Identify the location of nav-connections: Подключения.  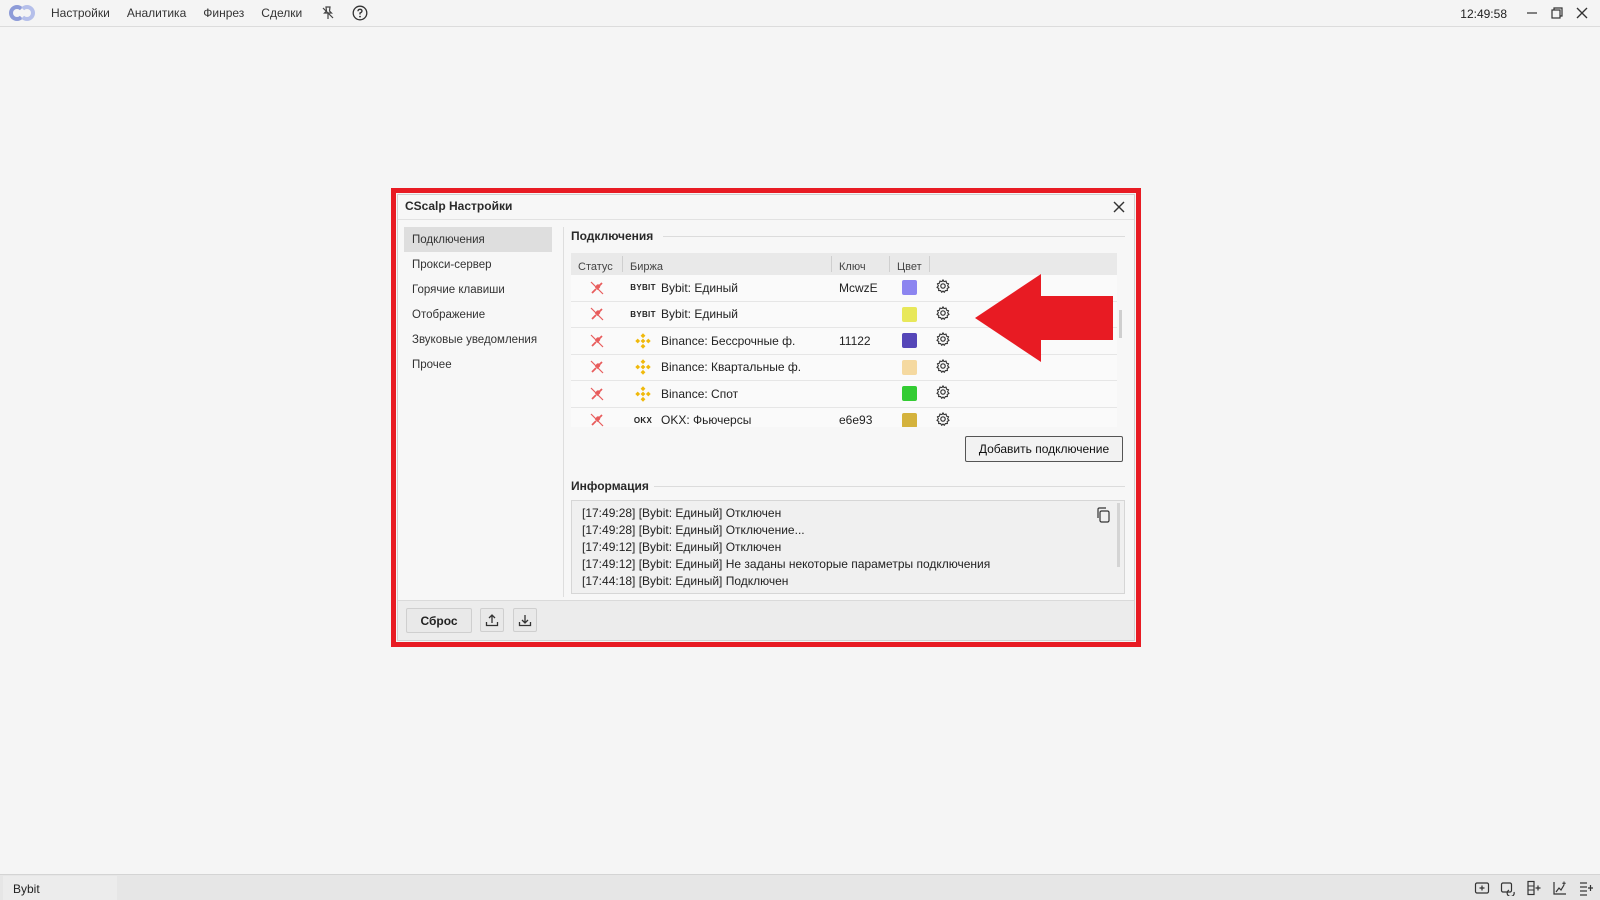
(478, 239).